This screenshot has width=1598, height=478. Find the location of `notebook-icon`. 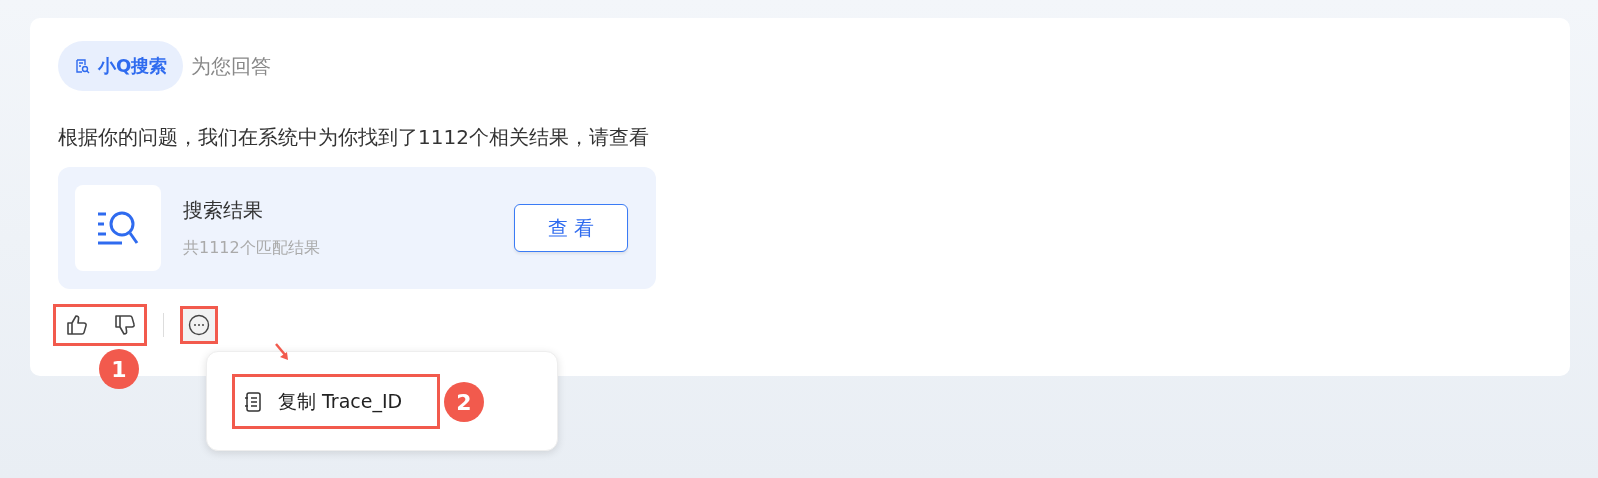

notebook-icon is located at coordinates (253, 401).